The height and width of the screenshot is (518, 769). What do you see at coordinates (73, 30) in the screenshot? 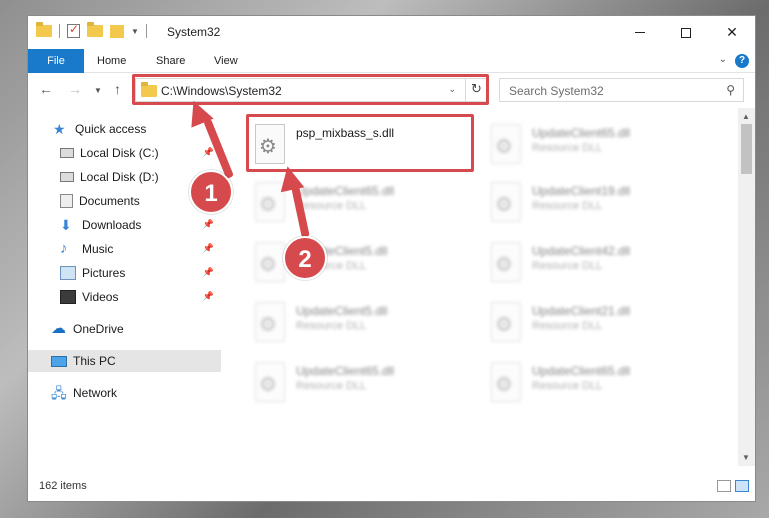
I see `properties-icon` at bounding box center [73, 30].